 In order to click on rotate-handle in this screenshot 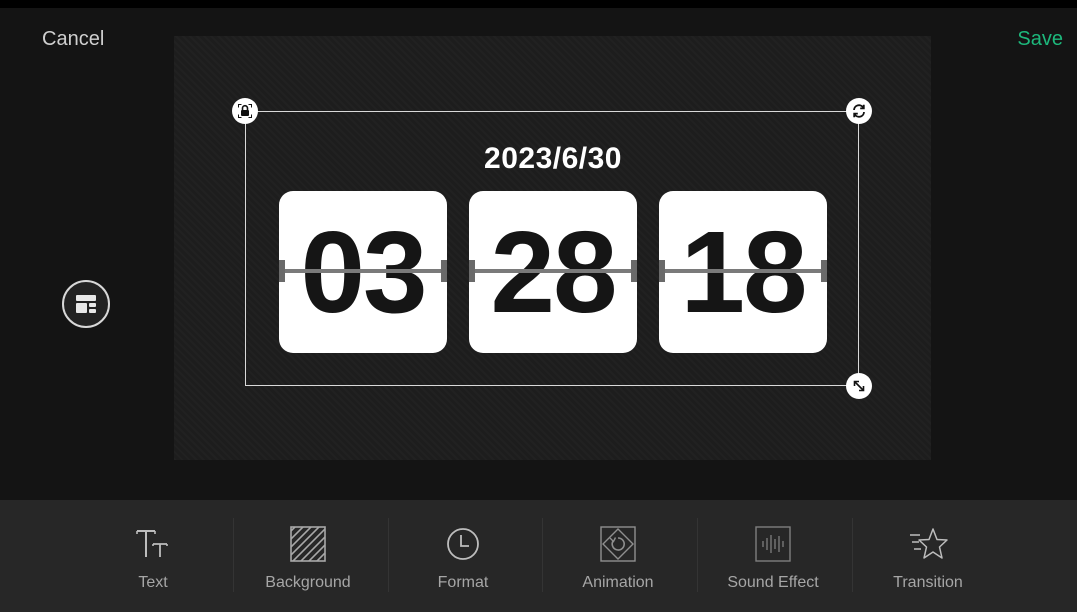, I will do `click(859, 111)`.